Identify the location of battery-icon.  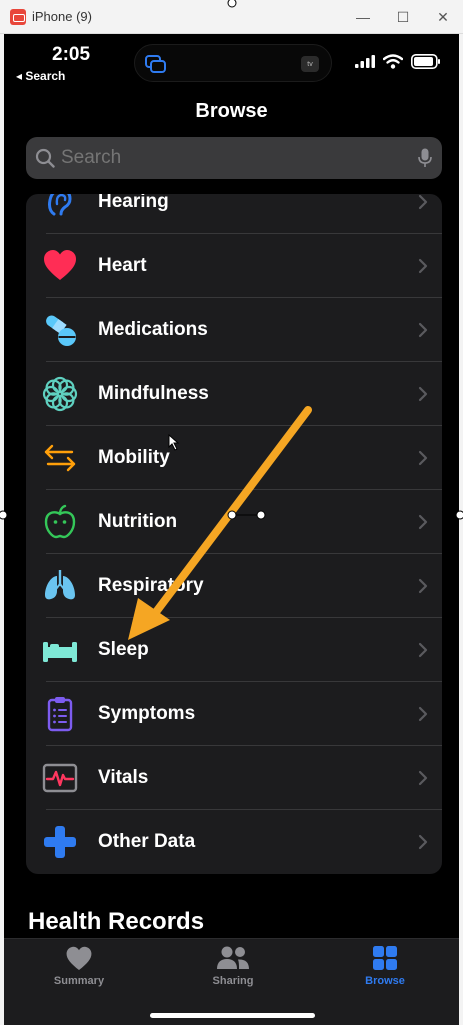
(425, 61).